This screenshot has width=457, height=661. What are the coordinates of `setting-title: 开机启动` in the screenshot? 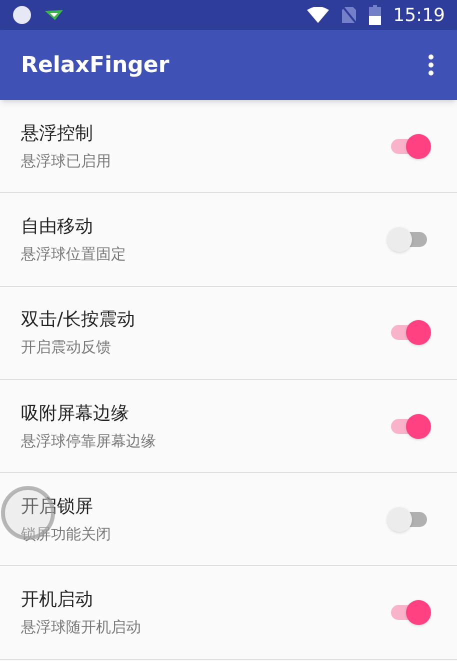 It's located at (57, 600).